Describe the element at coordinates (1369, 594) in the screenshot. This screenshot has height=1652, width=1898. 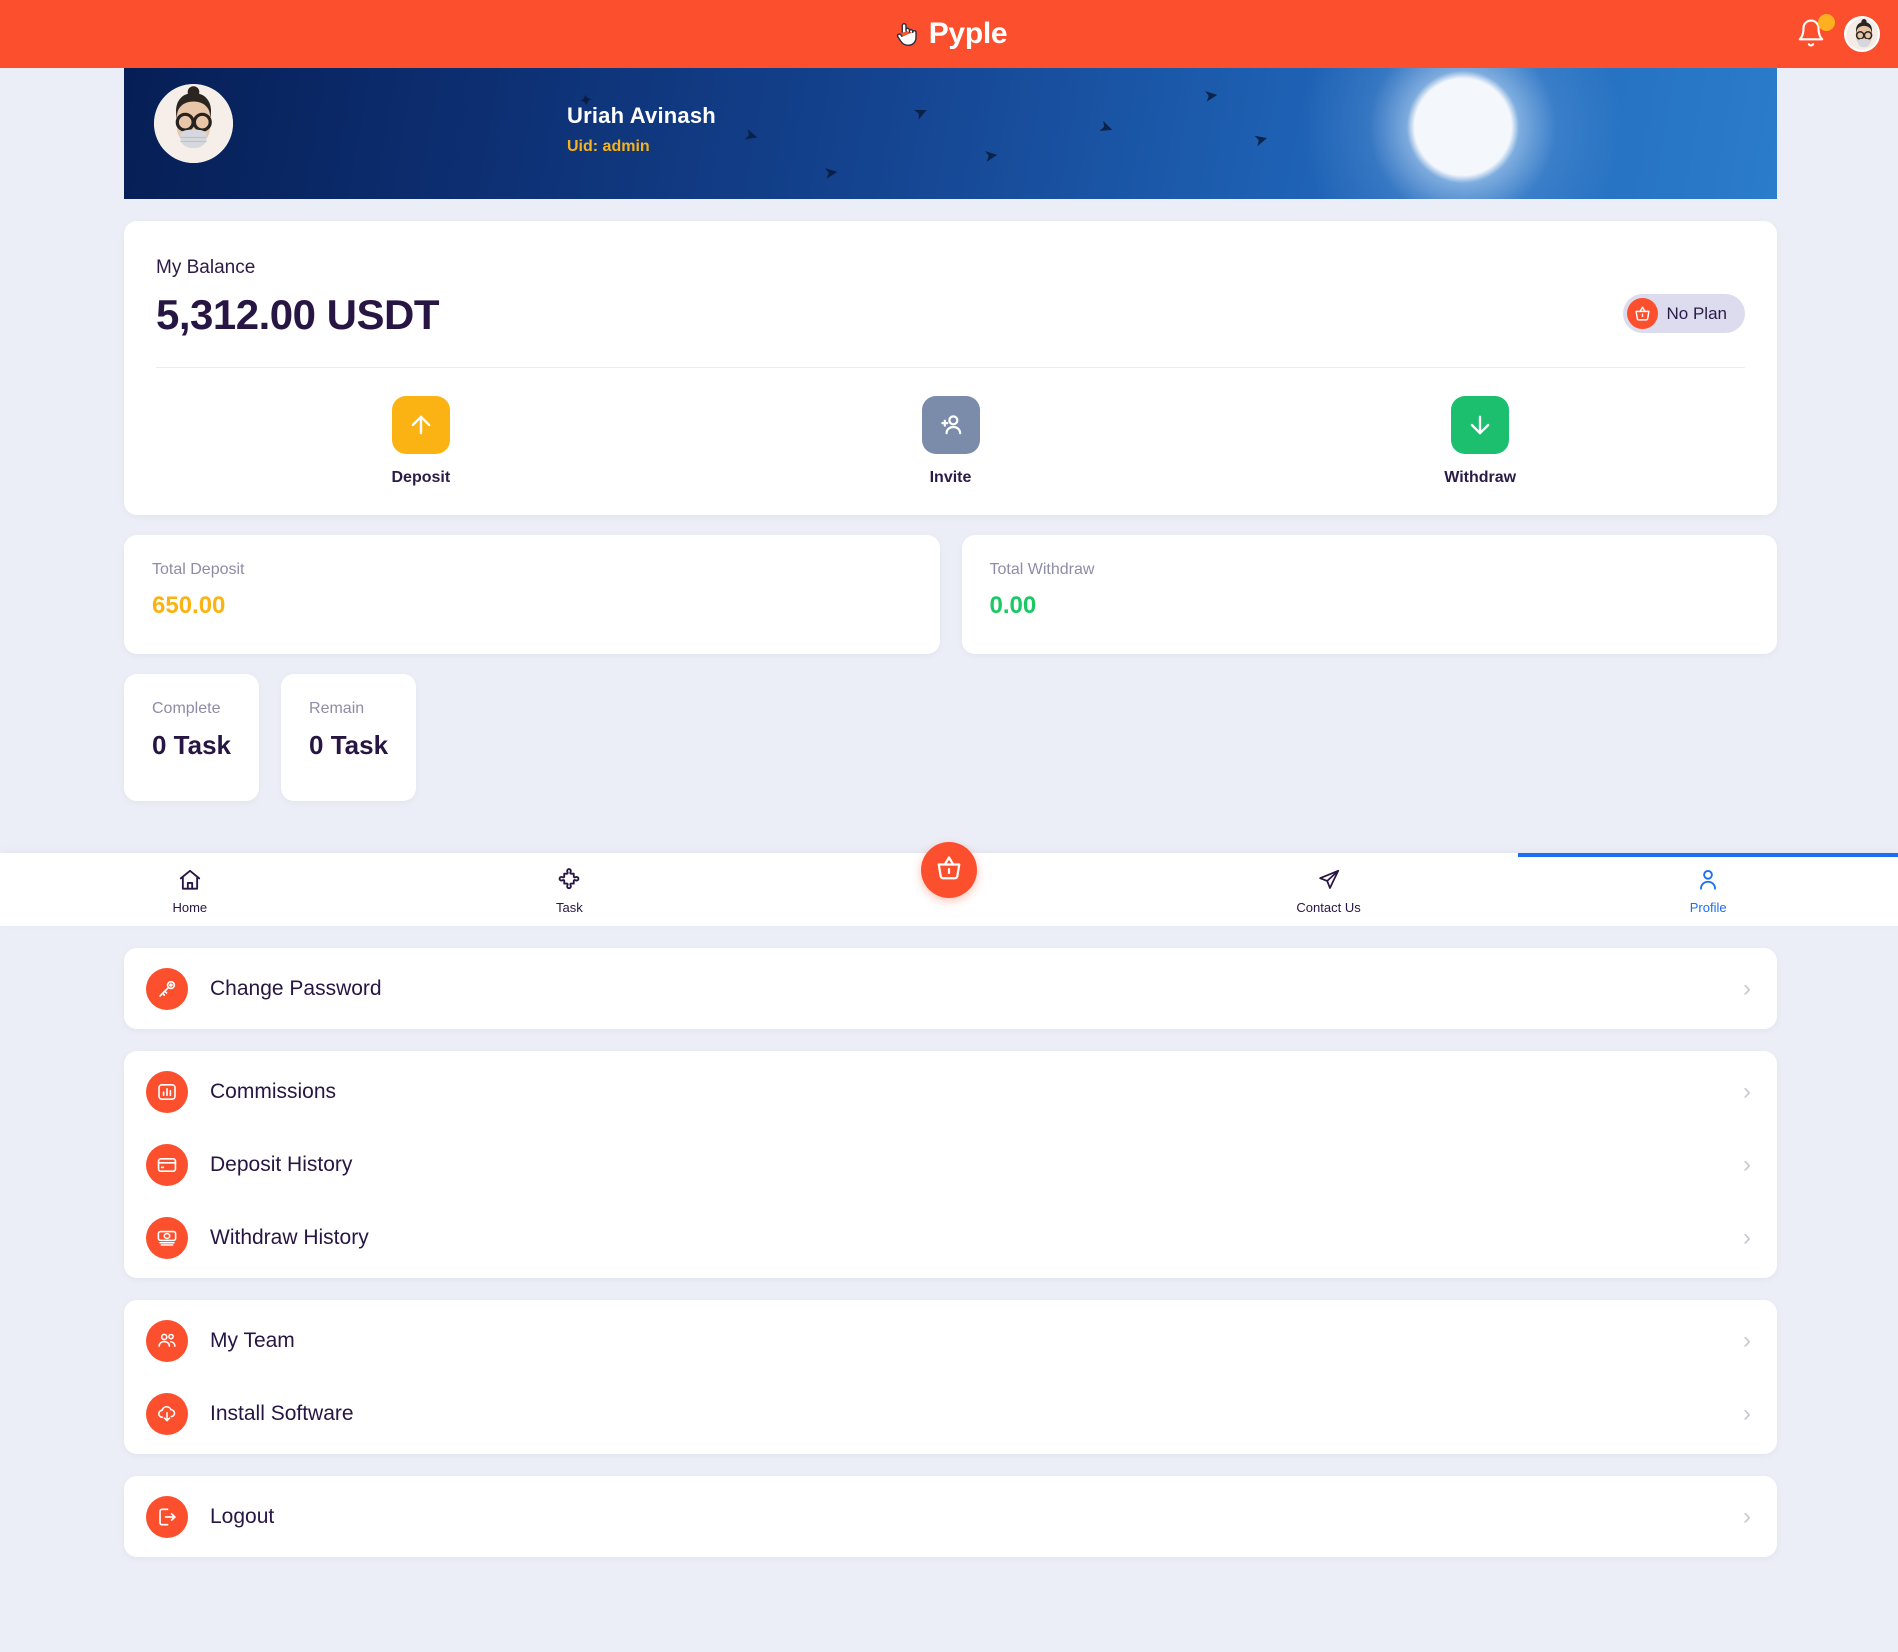
I see `total-withdraw-card: Total Withdraw 0.00` at that location.